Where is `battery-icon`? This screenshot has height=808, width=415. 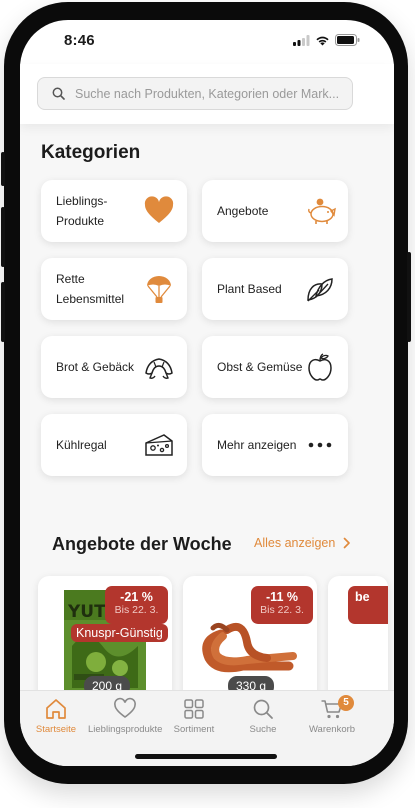 battery-icon is located at coordinates (347, 40).